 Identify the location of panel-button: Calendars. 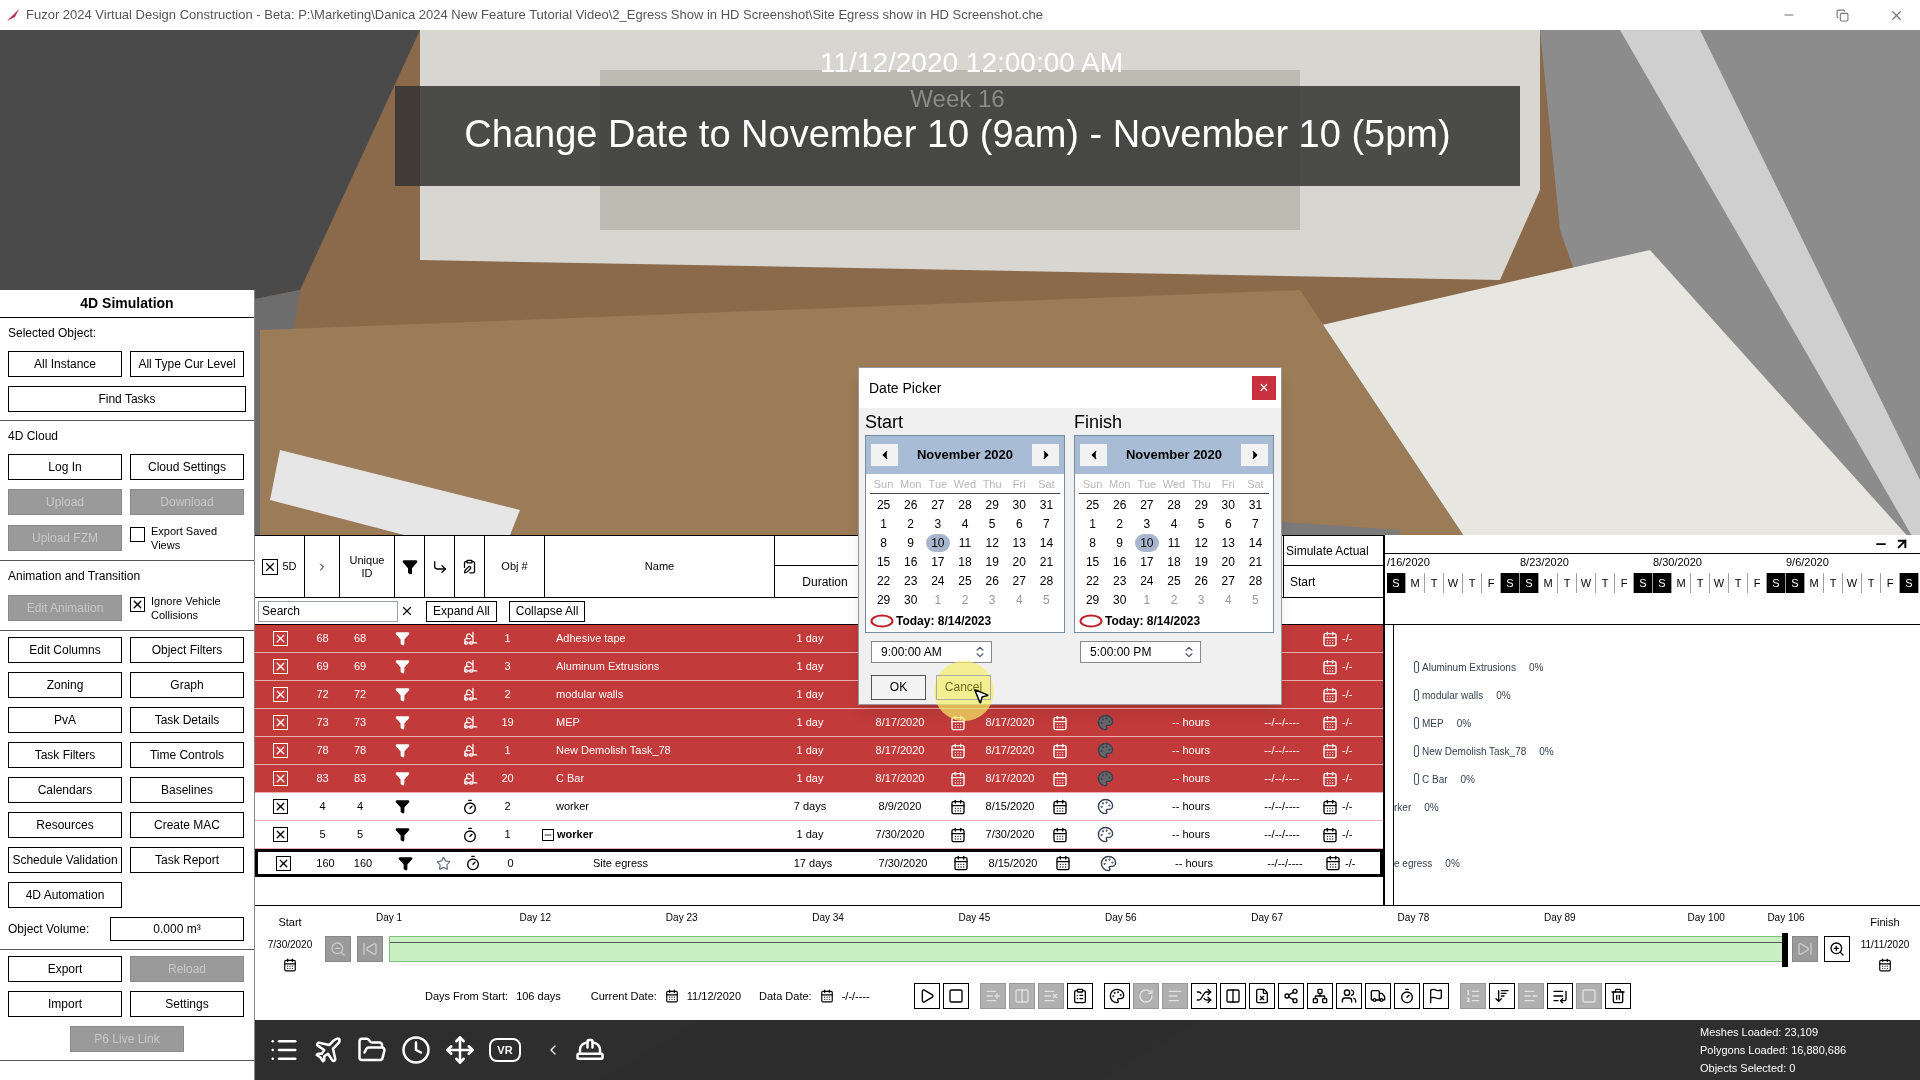
(65, 790).